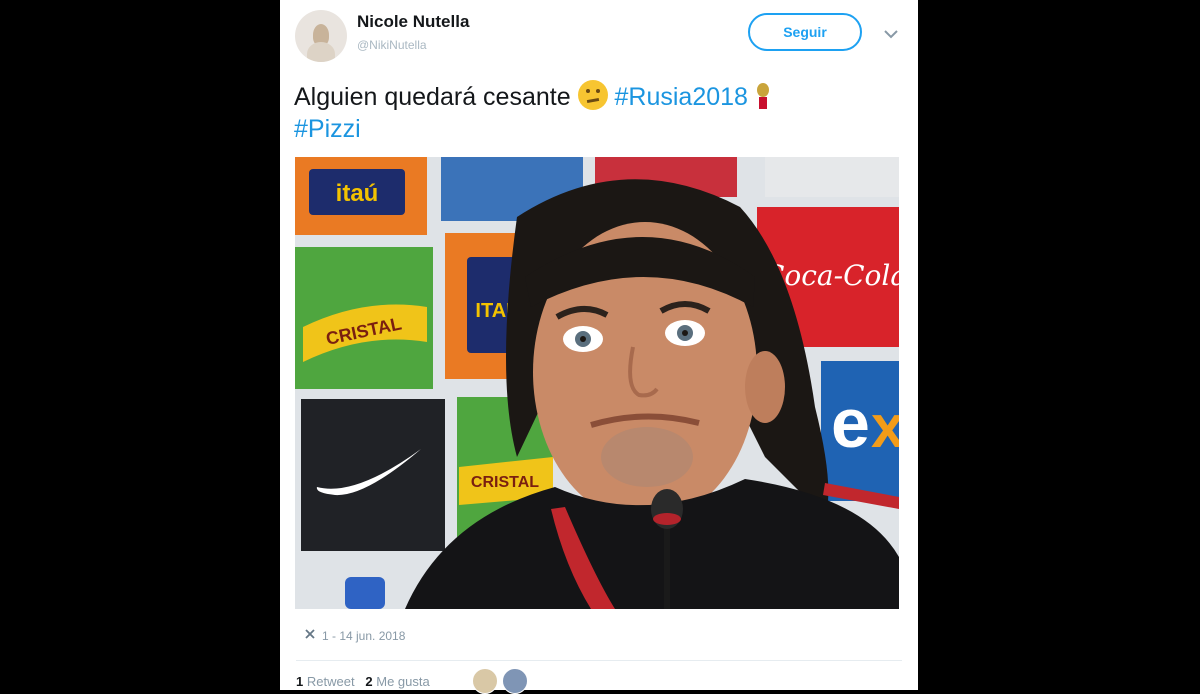 The width and height of the screenshot is (1200, 694). I want to click on tweet-meta: 1 - 14 jun. 2018, so click(354, 635).